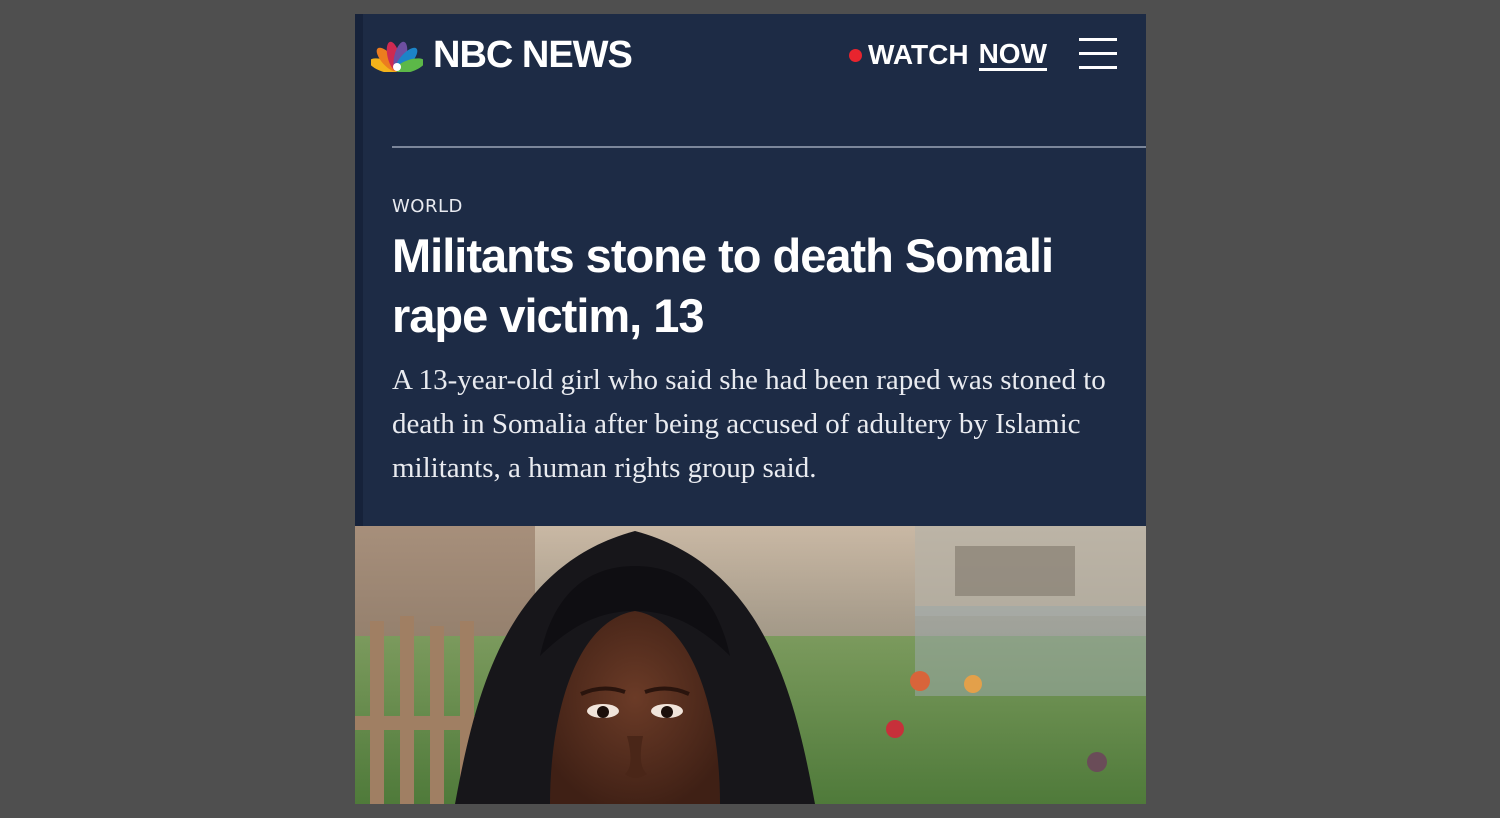  I want to click on watch-now-link: WATCH NOW, so click(948, 54).